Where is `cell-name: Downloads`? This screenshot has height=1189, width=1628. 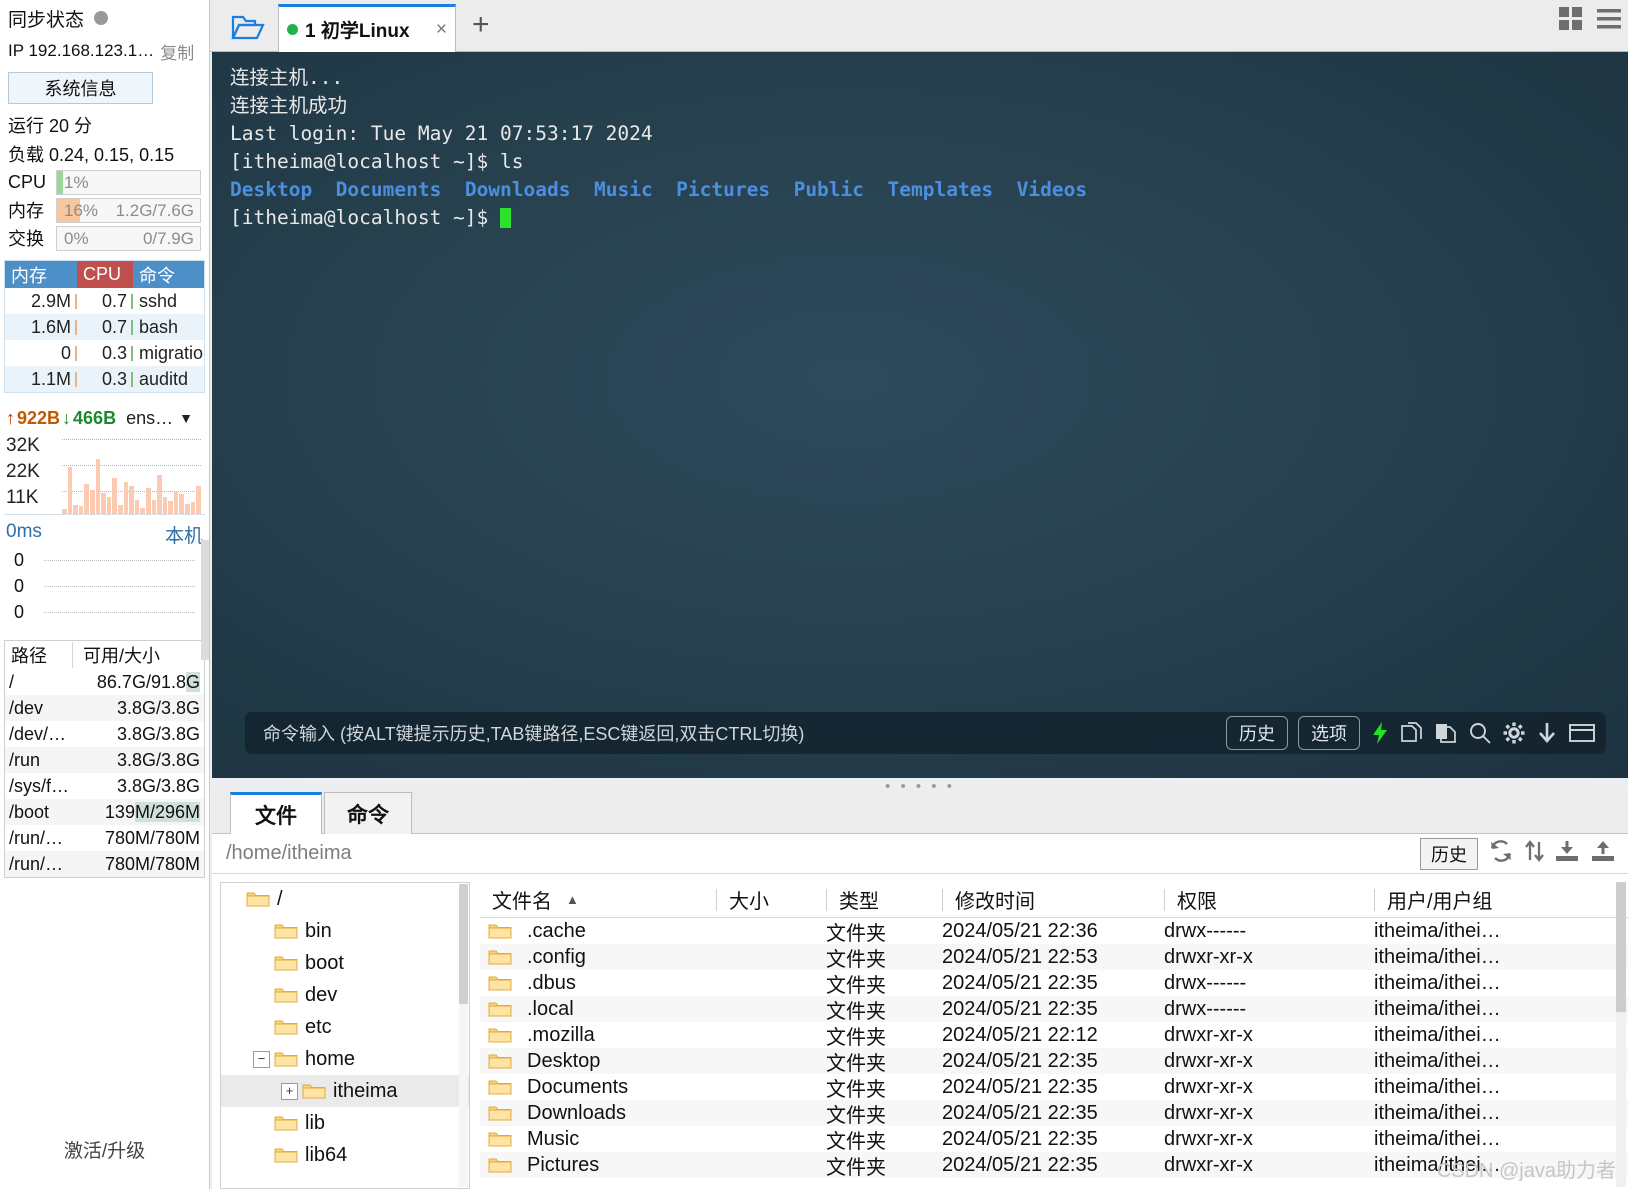
cell-name: Downloads is located at coordinates (598, 1113).